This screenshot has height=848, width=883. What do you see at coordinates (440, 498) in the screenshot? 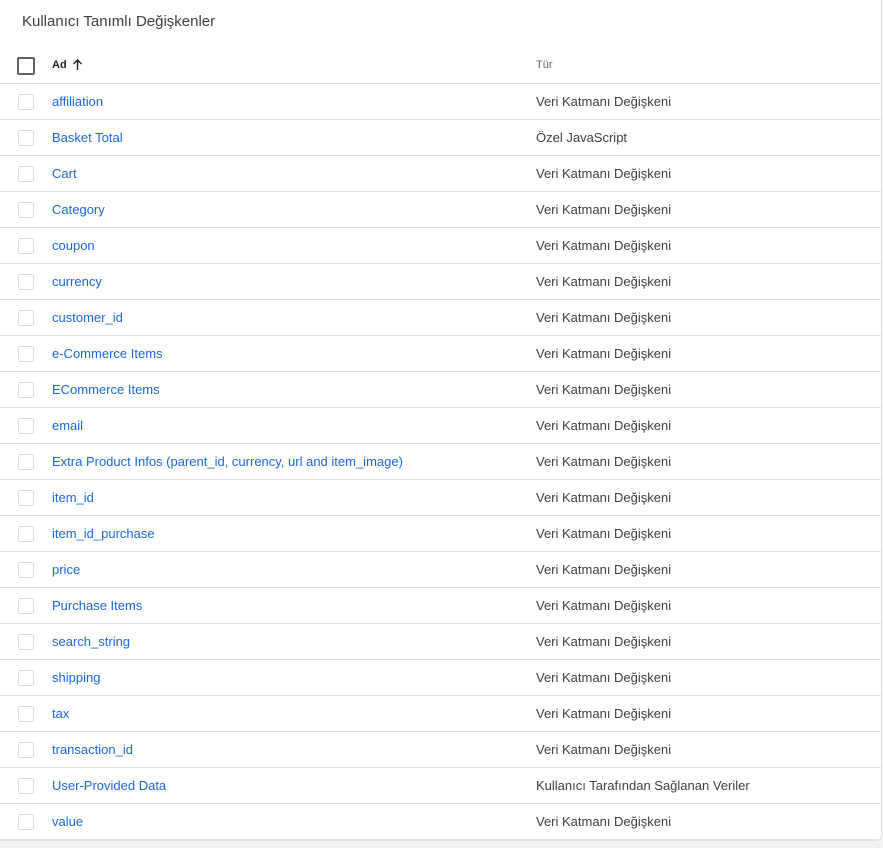
I see `table-row: item_id Veri Katmanı Değişkeni` at bounding box center [440, 498].